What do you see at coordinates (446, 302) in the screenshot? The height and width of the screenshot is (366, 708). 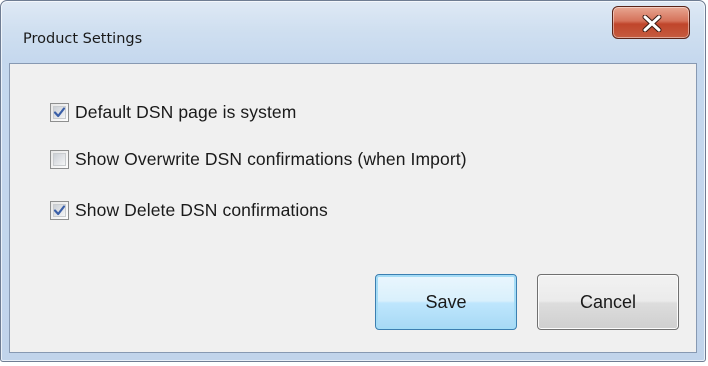 I see `save-button: Save` at bounding box center [446, 302].